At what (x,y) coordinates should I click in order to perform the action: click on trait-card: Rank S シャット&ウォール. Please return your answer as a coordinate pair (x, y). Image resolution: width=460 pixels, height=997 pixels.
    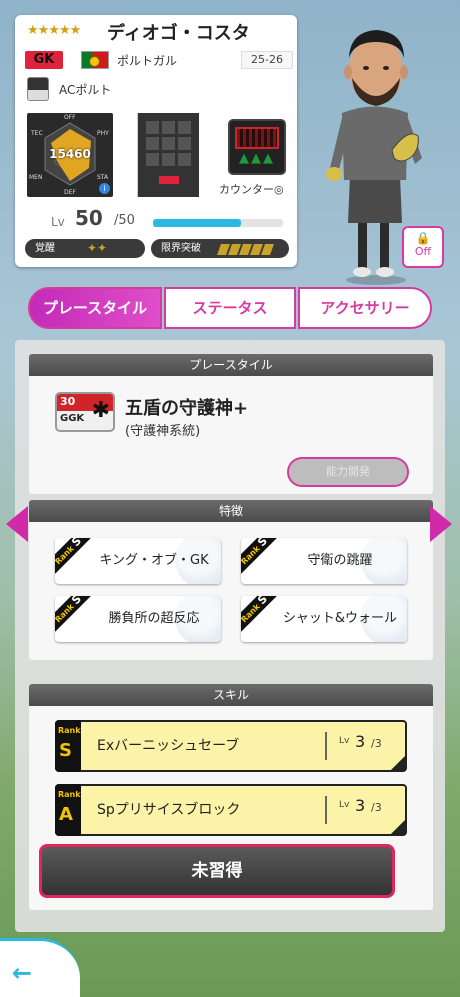
    Looking at the image, I should click on (324, 619).